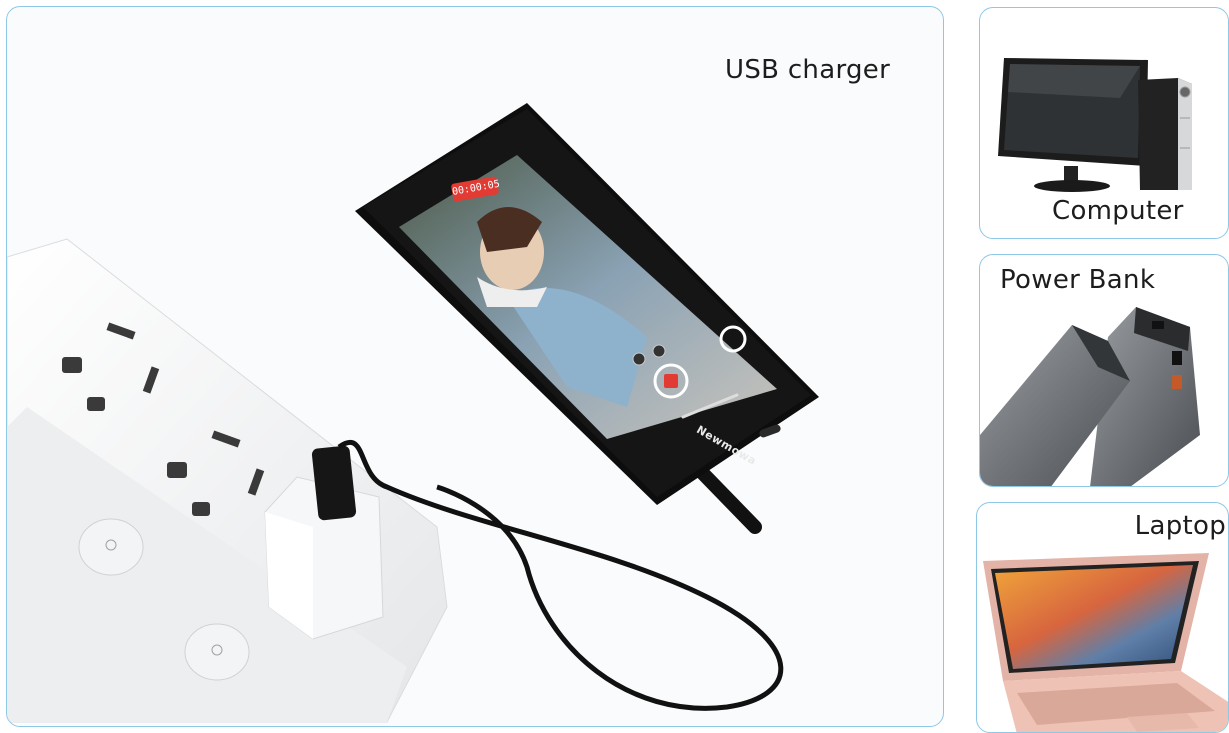 Image resolution: width=1229 pixels, height=733 pixels. Describe the element at coordinates (1078, 280) in the screenshot. I see `power-bank-label: Power Bank` at that location.